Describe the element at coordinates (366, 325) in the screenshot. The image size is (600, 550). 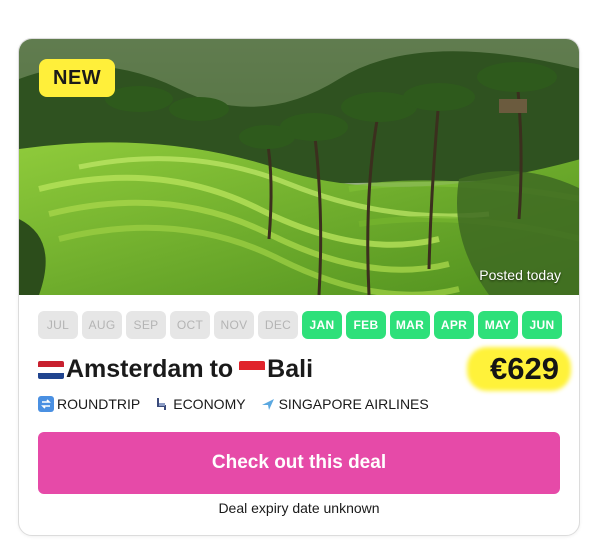
I see `month-chip-active: FEB` at that location.